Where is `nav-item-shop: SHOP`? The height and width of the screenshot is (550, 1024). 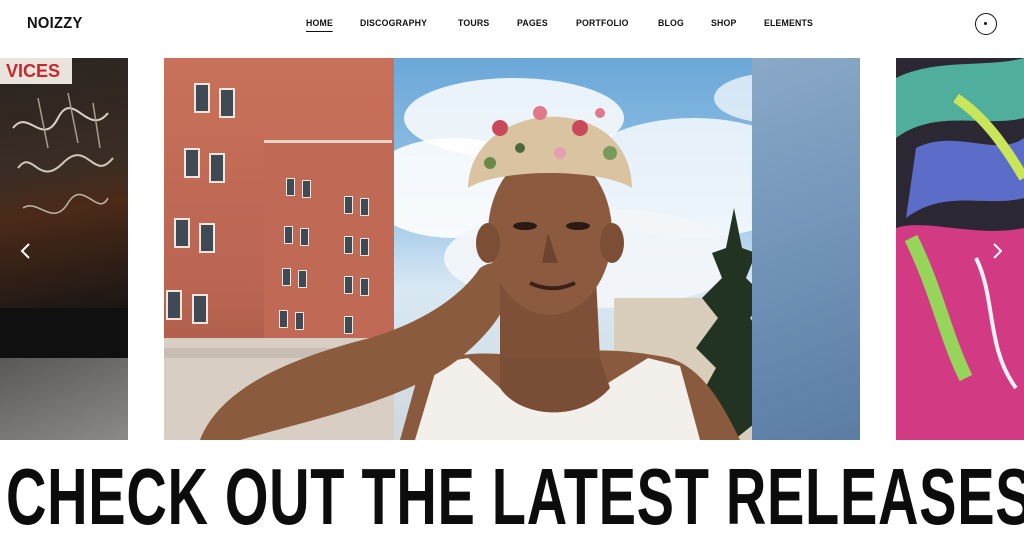 nav-item-shop: SHOP is located at coordinates (724, 25).